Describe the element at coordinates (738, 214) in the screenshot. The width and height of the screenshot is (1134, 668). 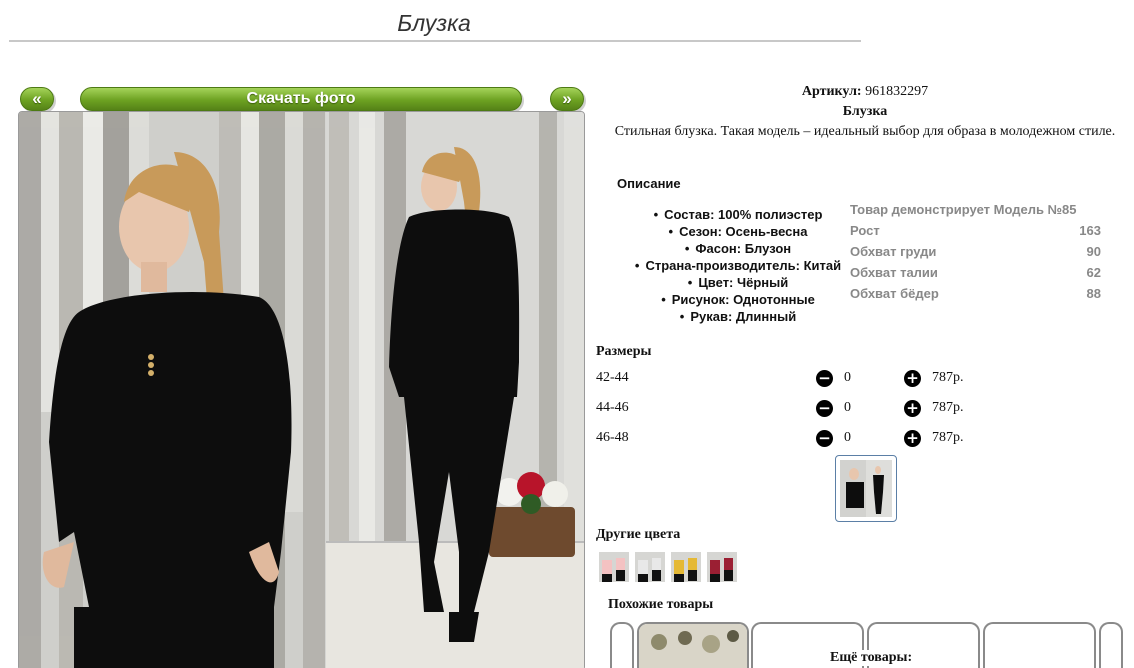
I see `detail-item: Состав: 100% полиэстер` at that location.